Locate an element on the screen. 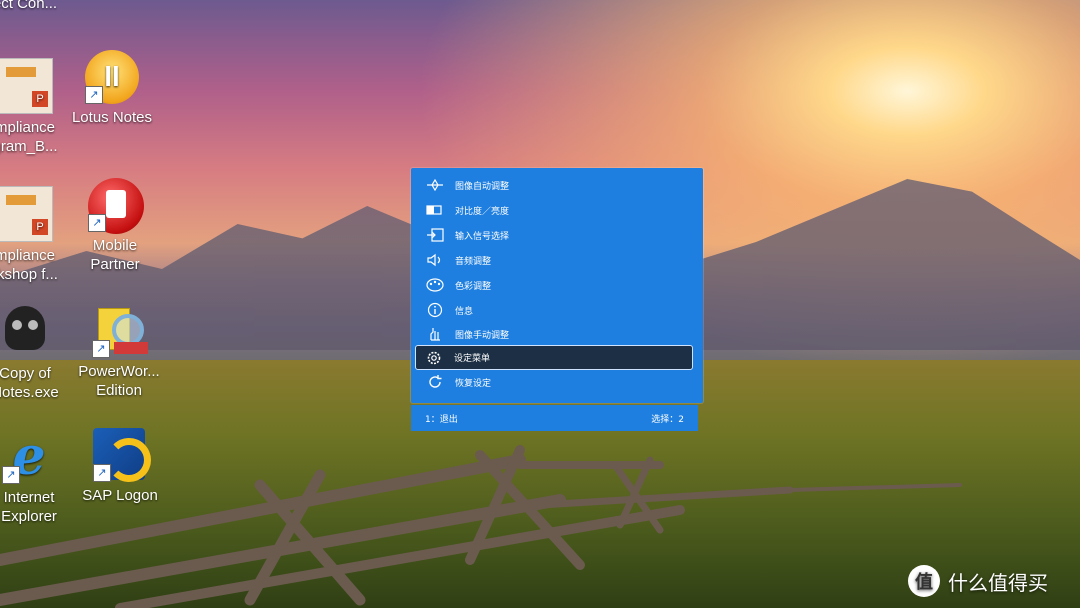 This screenshot has height=608, width=1080. settings-gear-icon is located at coordinates (434, 358).